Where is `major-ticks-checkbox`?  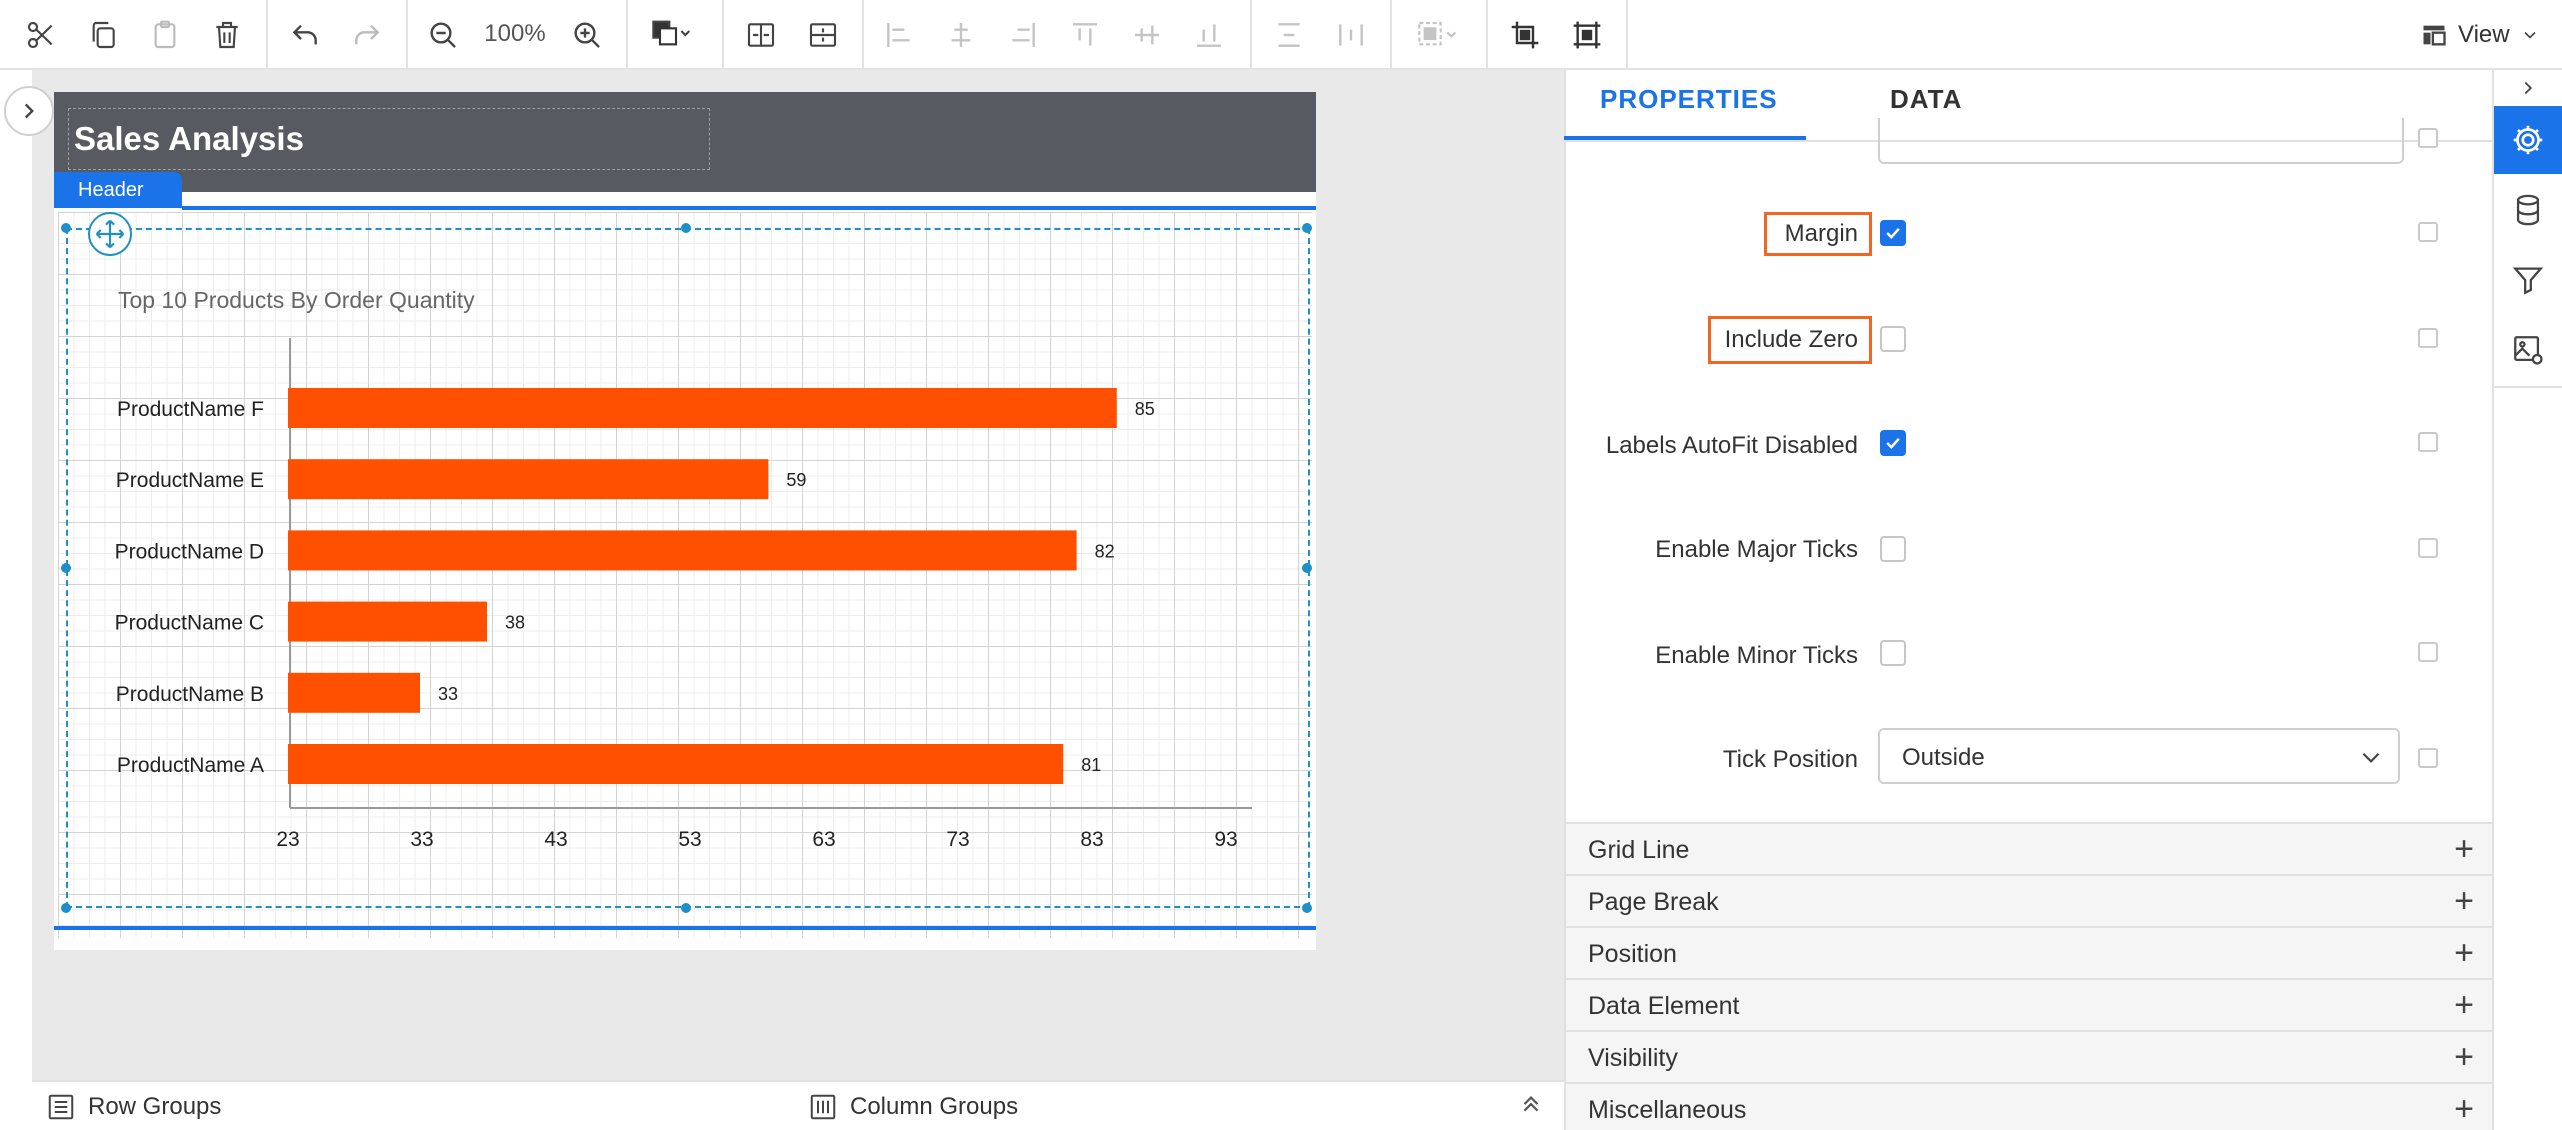 major-ticks-checkbox is located at coordinates (1893, 549).